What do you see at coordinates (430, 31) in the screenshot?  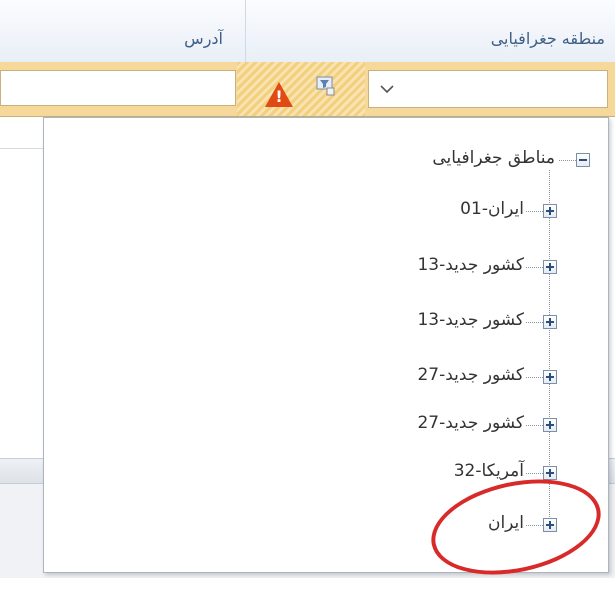 I see `column-header-geo-region: منطقه جغرافیایی` at bounding box center [430, 31].